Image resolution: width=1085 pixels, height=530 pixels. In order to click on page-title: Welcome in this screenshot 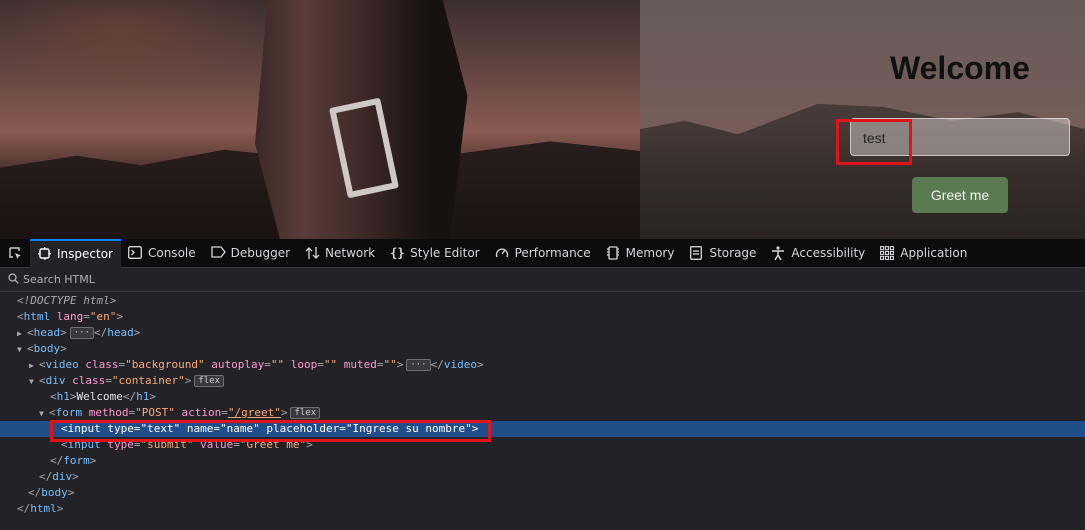, I will do `click(960, 68)`.